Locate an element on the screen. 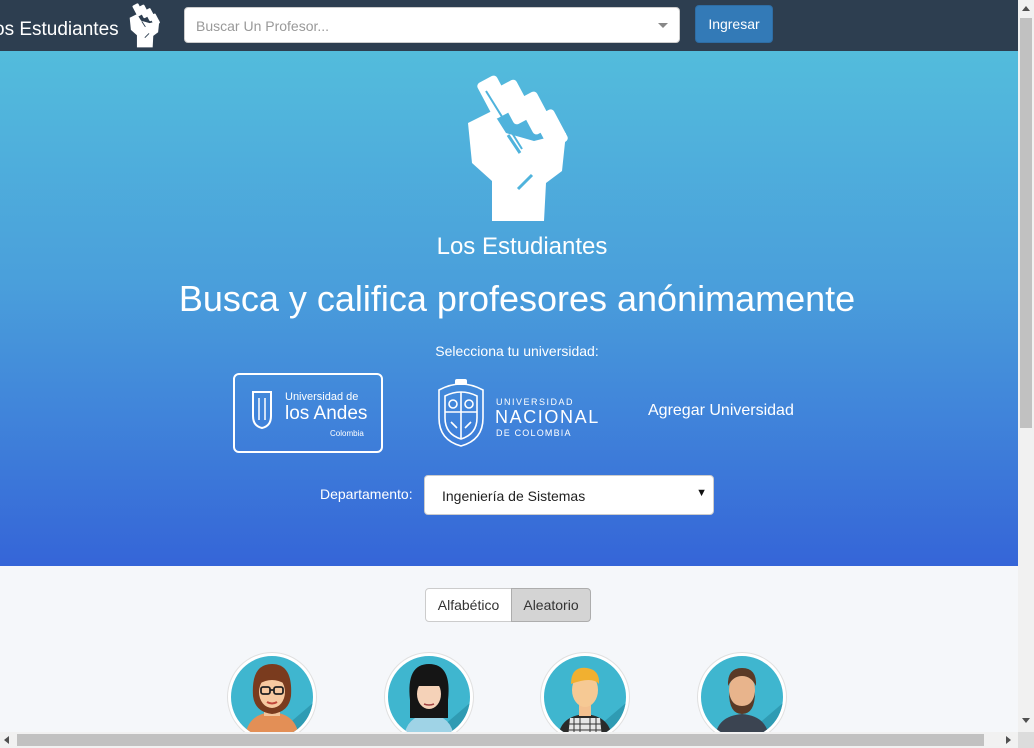  sort-alphabetical-button: Alfabético is located at coordinates (468, 605).